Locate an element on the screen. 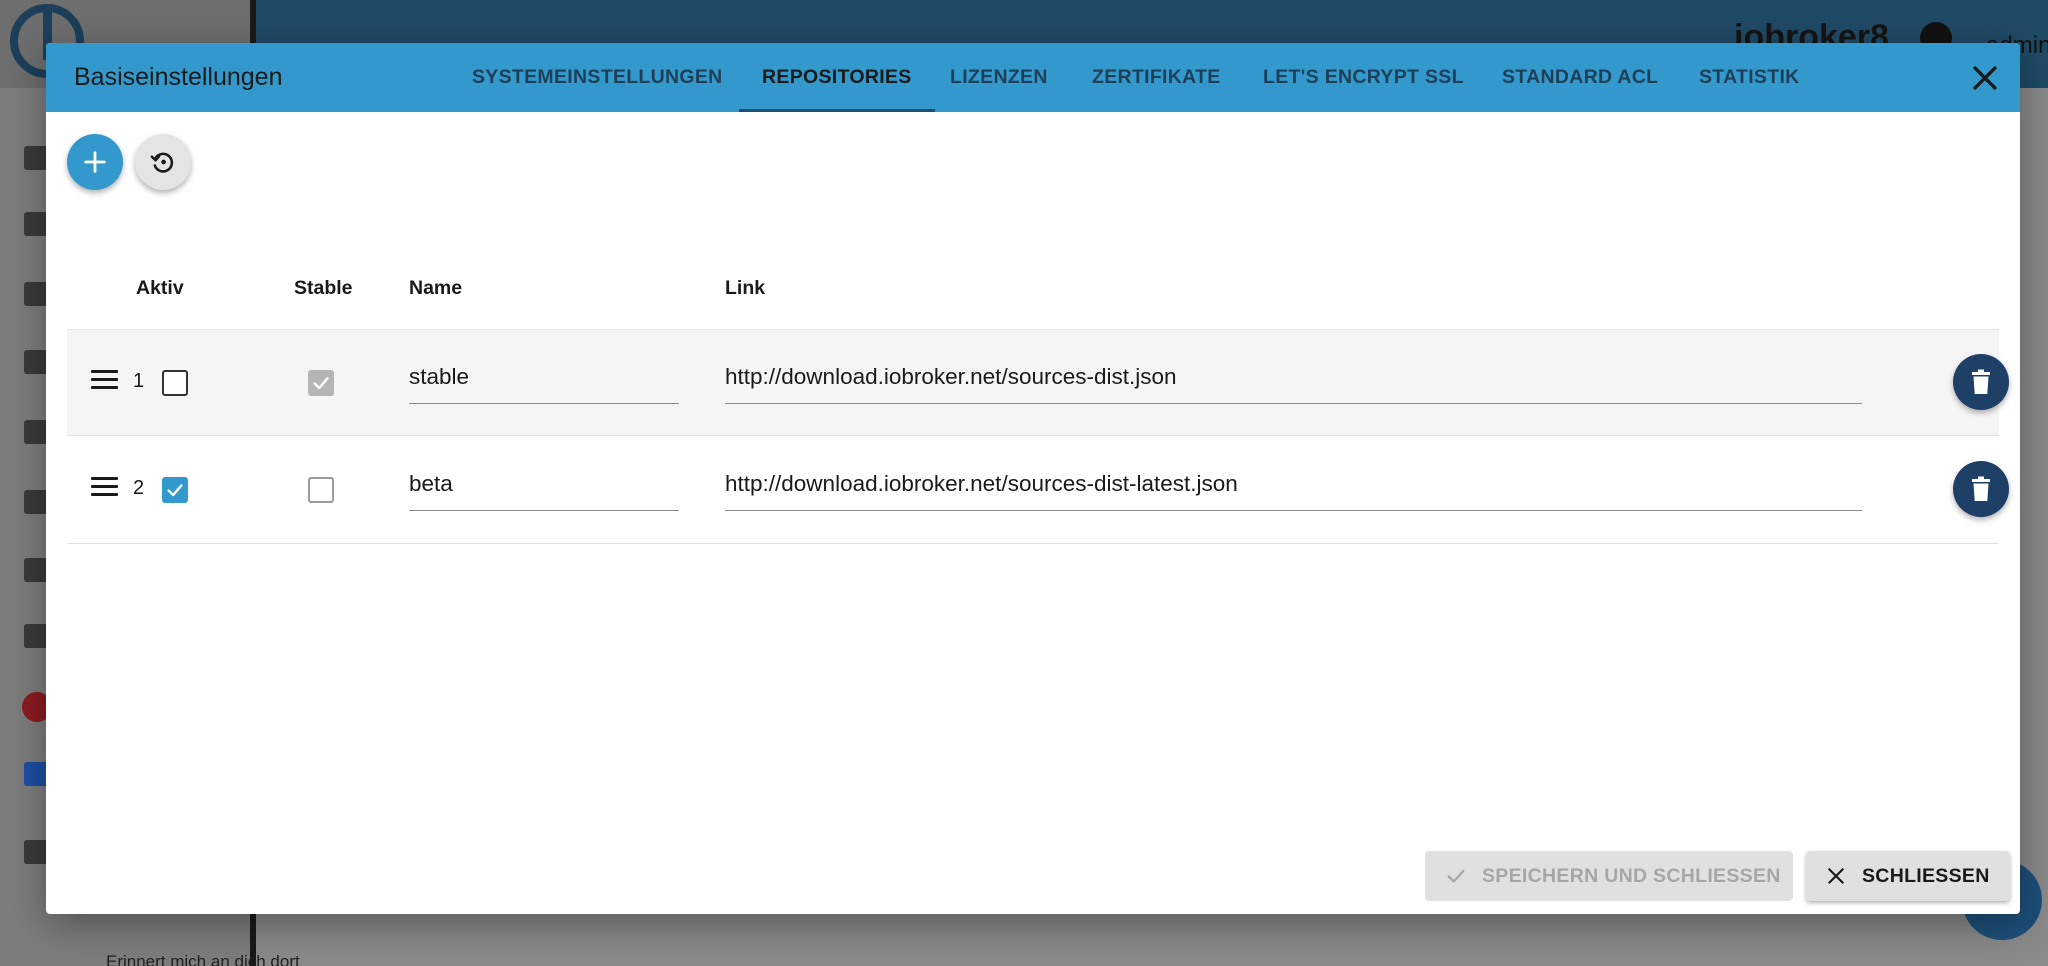 The width and height of the screenshot is (2048, 966). save-and-close-button: SPEICHERN UND SCHLIESSEN is located at coordinates (1609, 876).